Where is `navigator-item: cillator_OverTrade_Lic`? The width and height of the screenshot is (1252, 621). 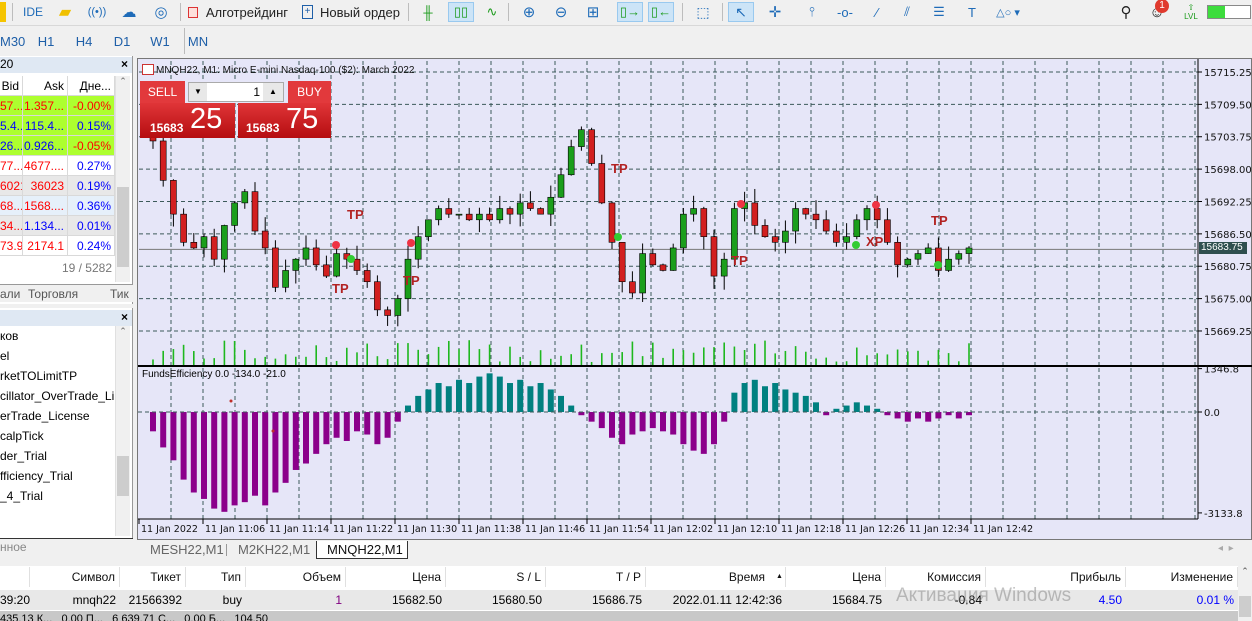
navigator-item: cillator_OverTrade_Lic is located at coordinates (57, 396).